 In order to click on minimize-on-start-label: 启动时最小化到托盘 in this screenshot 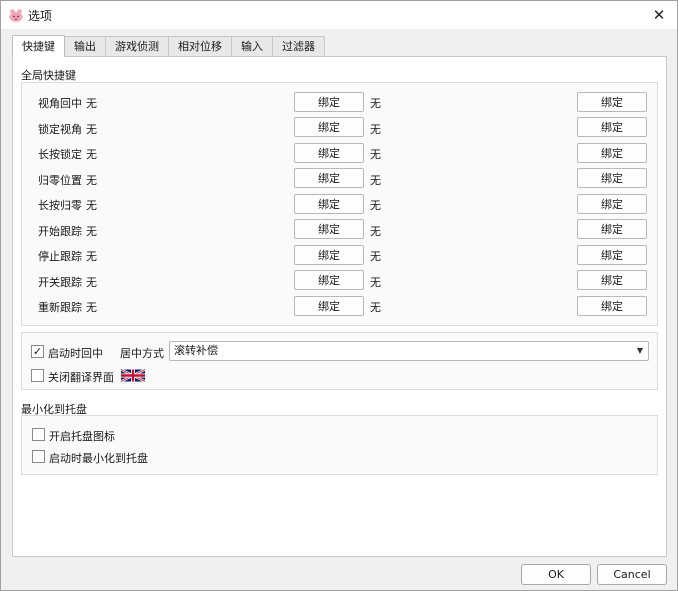, I will do `click(98, 458)`.